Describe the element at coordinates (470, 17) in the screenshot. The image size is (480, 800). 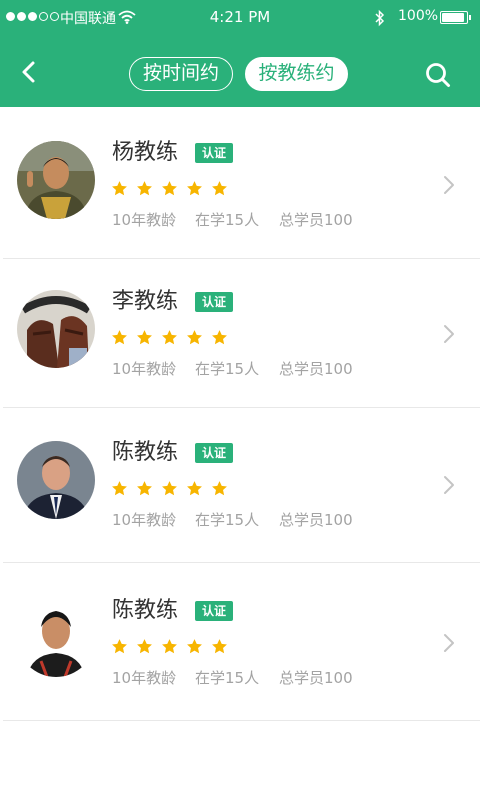
I see `battery-cap` at that location.